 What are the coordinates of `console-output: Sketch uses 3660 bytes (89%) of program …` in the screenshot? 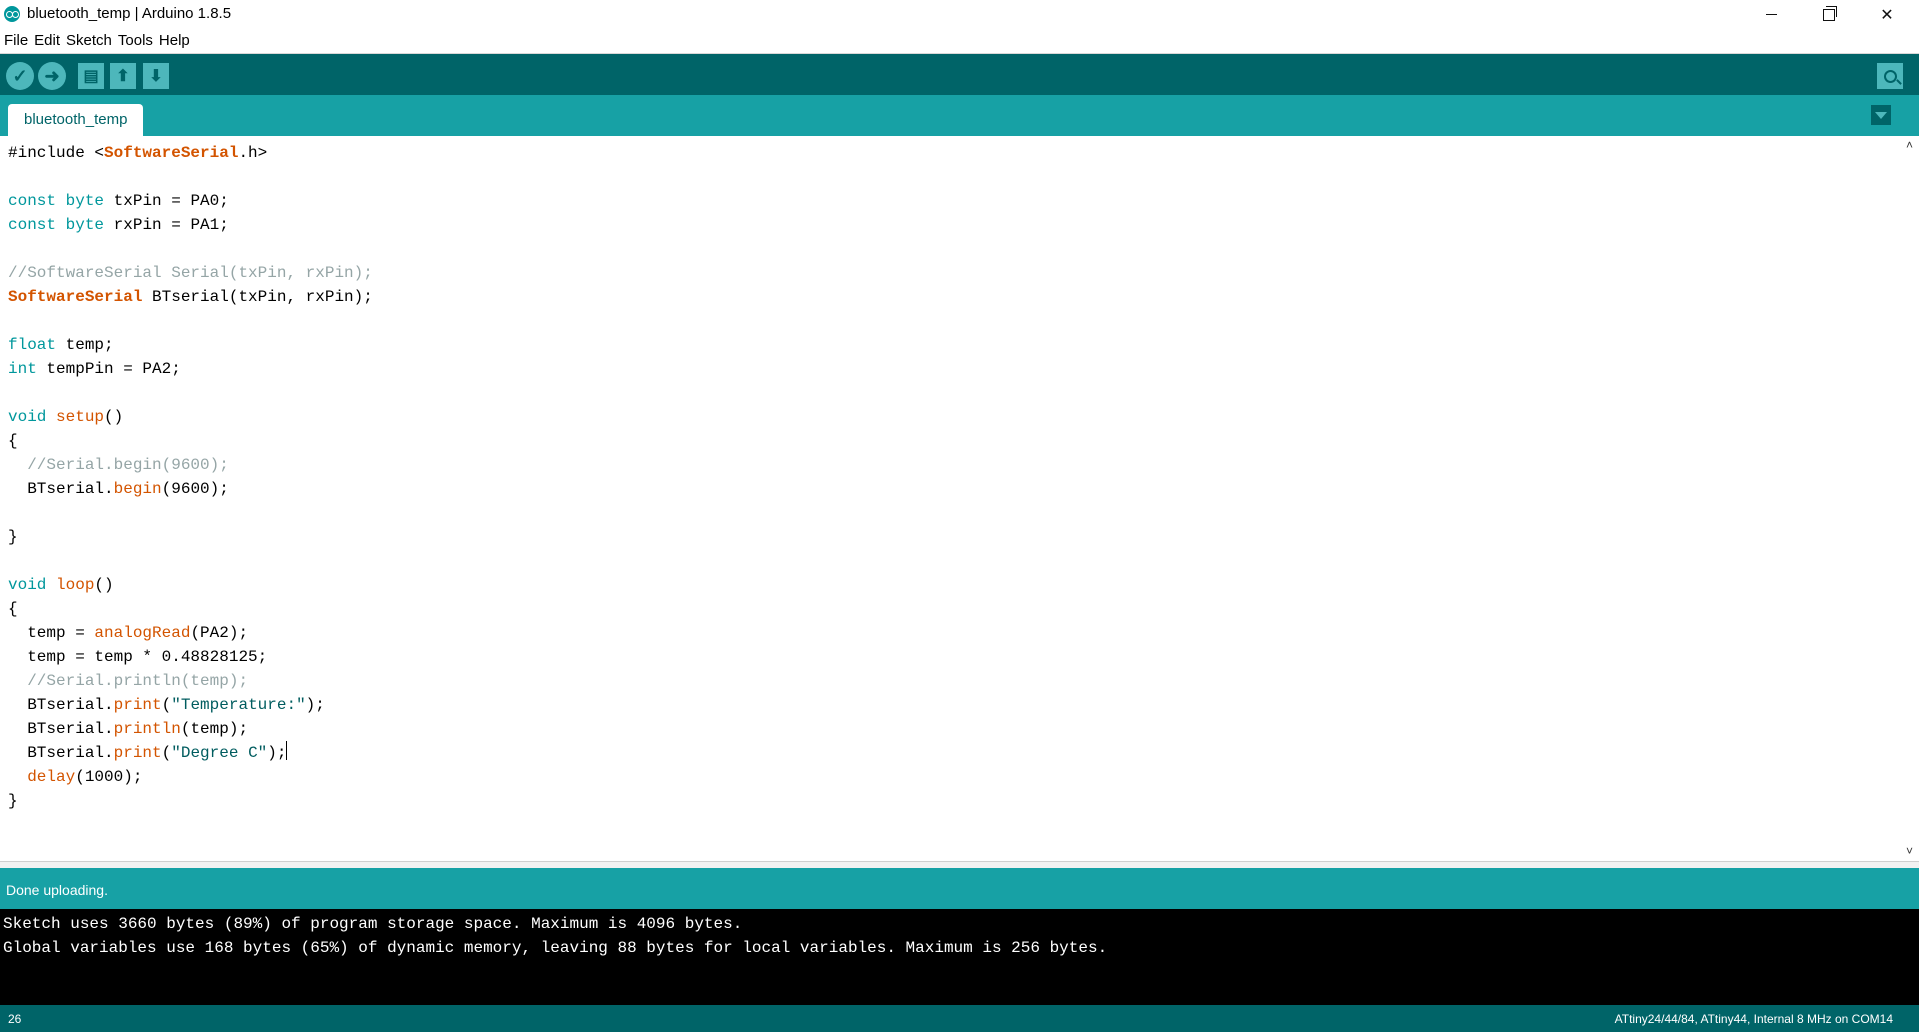 It's located at (959, 957).